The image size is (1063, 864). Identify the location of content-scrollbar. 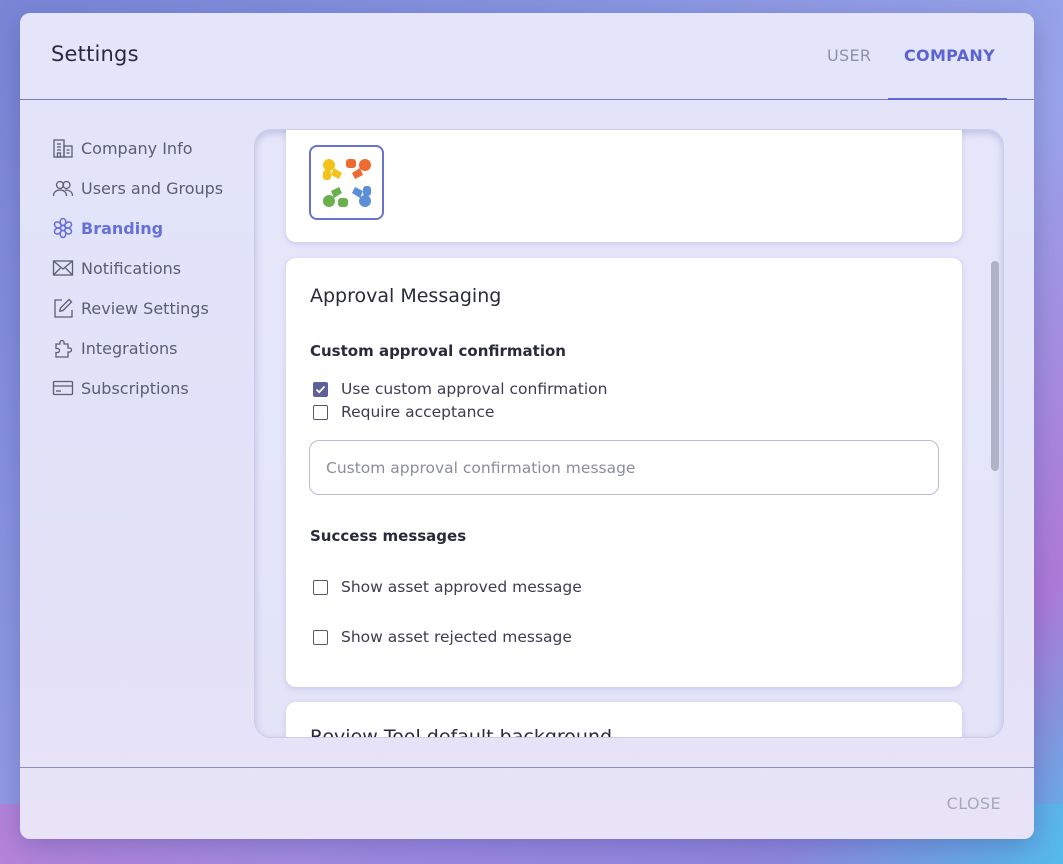
(995, 366).